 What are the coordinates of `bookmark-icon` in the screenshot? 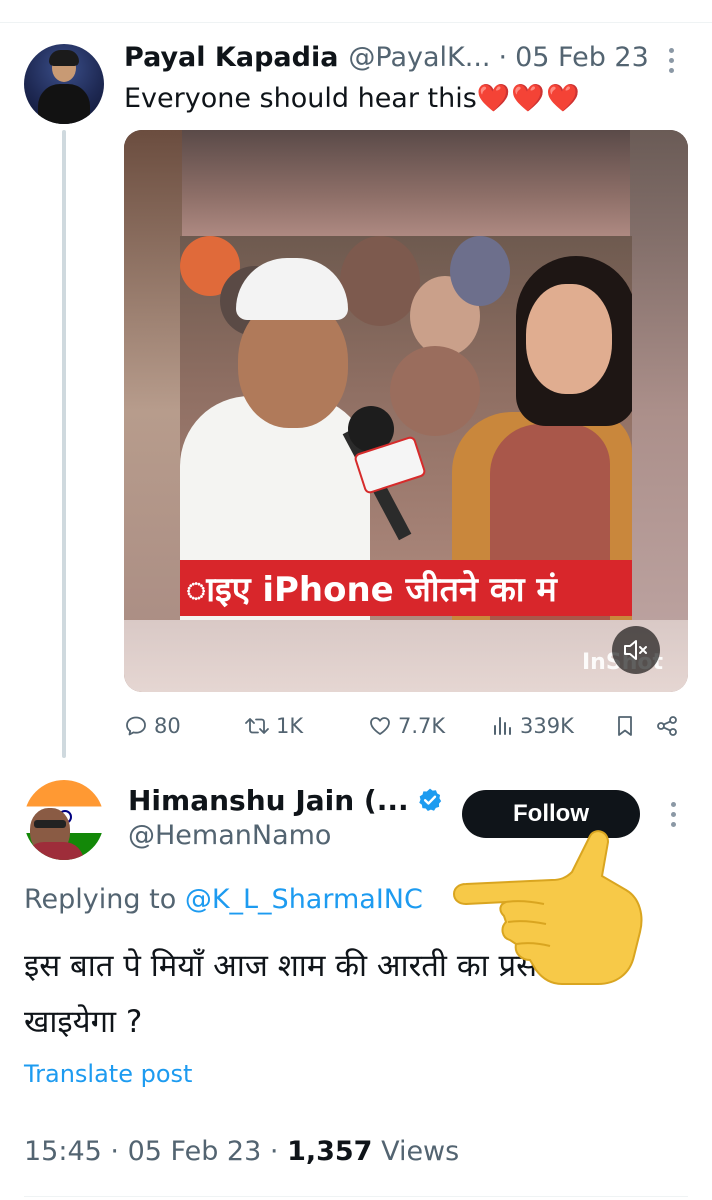 It's located at (625, 726).